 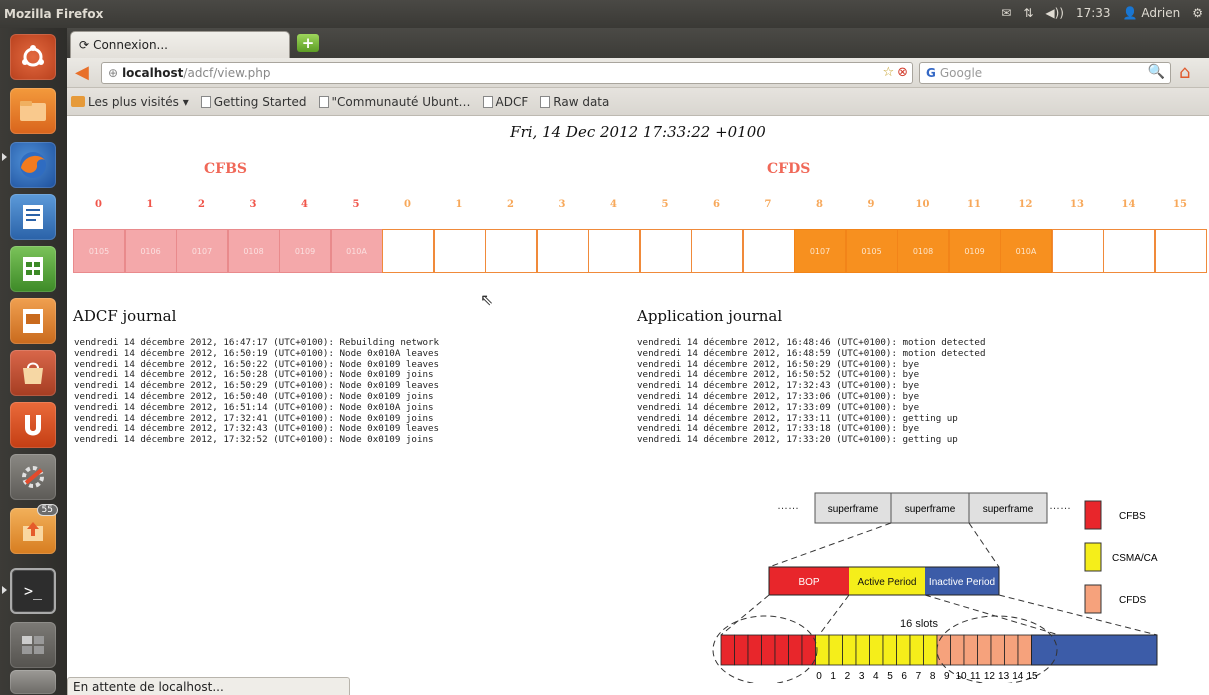 What do you see at coordinates (33, 111) in the screenshot?
I see `files-icon` at bounding box center [33, 111].